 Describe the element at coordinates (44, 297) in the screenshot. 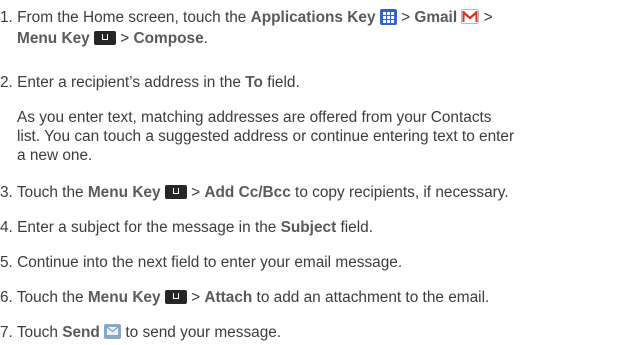

I see `step-6-text-a: 6. Touch the` at that location.